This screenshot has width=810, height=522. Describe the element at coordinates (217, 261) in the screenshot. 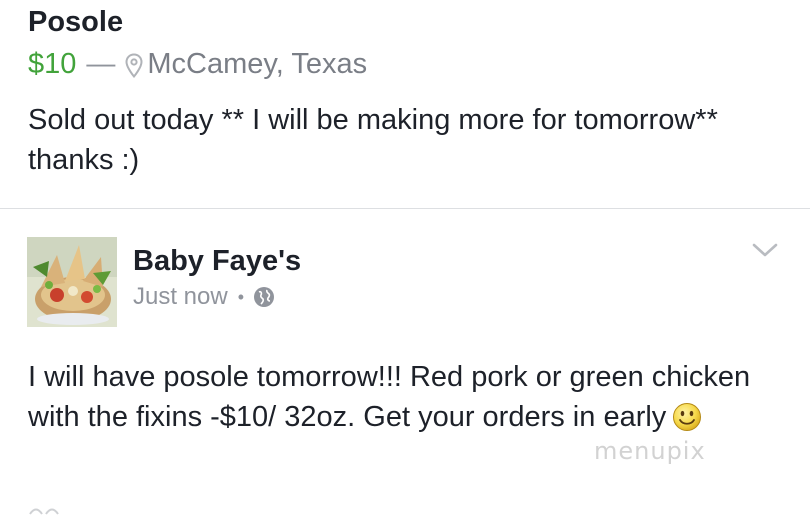

I see `author-name: Baby Faye's` at that location.